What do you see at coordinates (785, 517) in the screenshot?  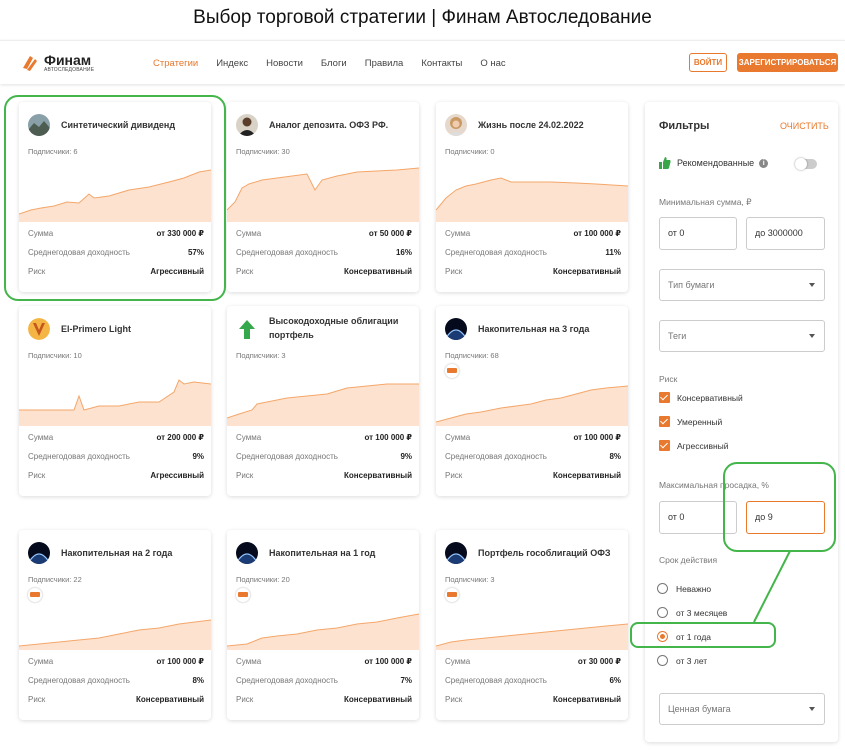 I see `drawdown-to-input: до 9` at bounding box center [785, 517].